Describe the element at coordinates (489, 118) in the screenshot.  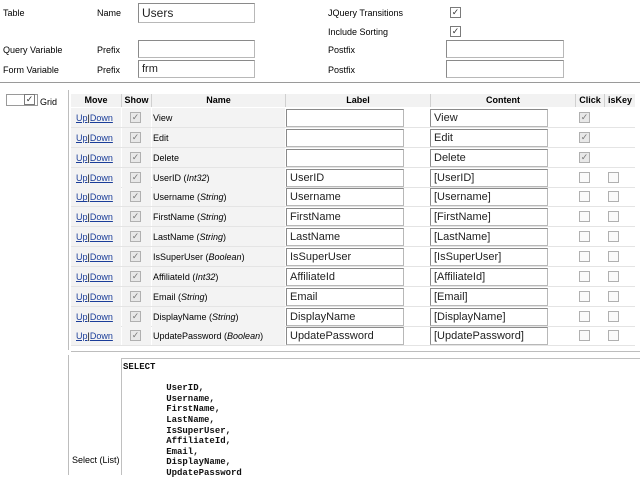
I see `content-input: View` at that location.